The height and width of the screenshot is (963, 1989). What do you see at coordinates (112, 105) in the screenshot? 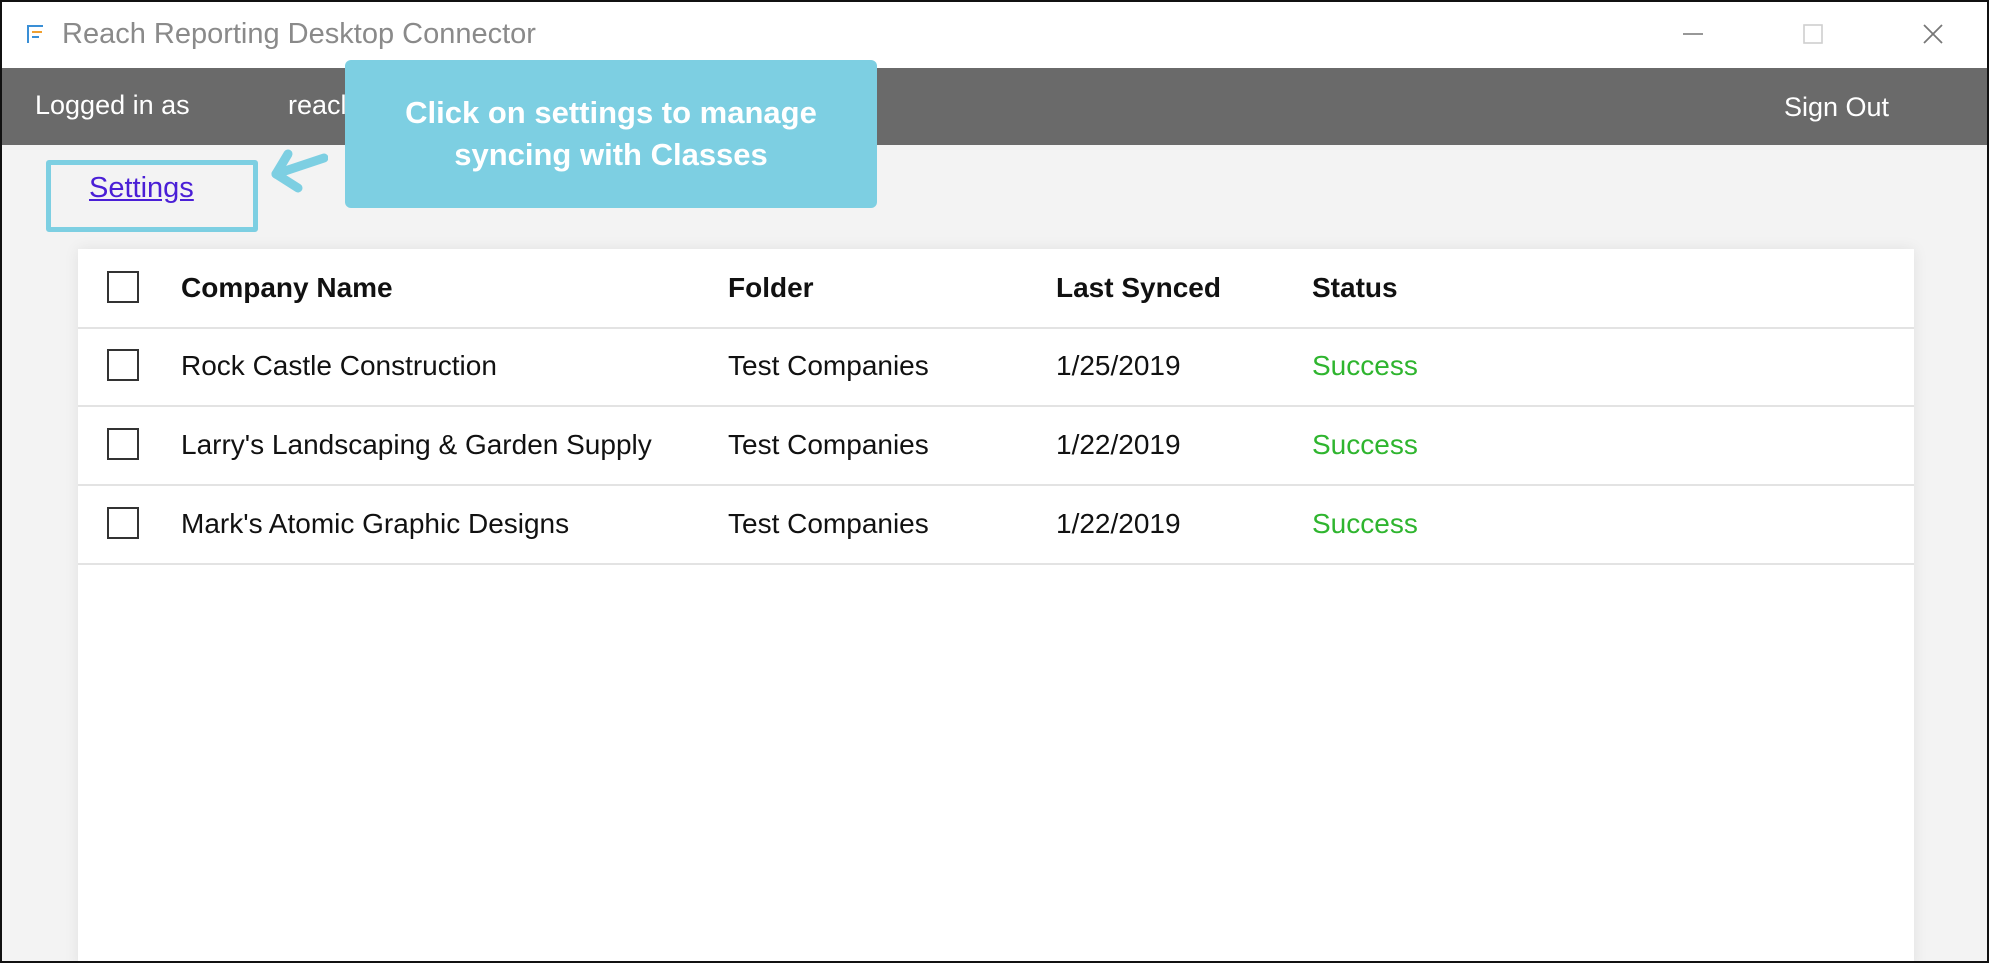
I see `logged-in-label: Logged in as` at bounding box center [112, 105].